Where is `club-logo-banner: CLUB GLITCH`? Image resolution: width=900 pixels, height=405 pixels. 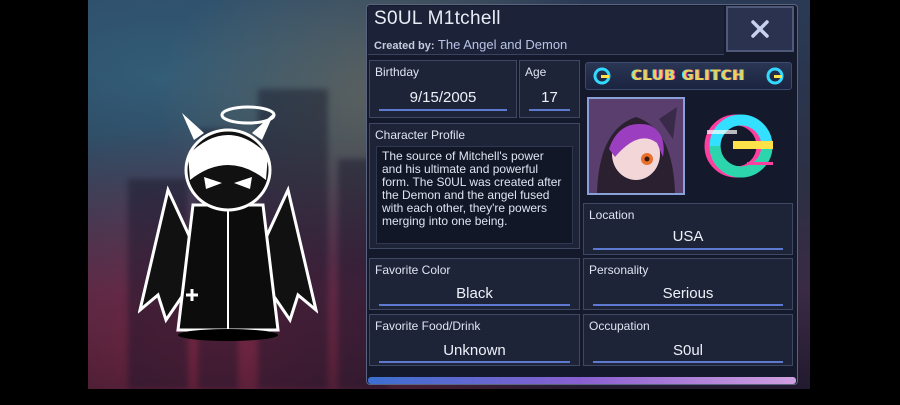
club-logo-banner: CLUB GLITCH is located at coordinates (688, 76).